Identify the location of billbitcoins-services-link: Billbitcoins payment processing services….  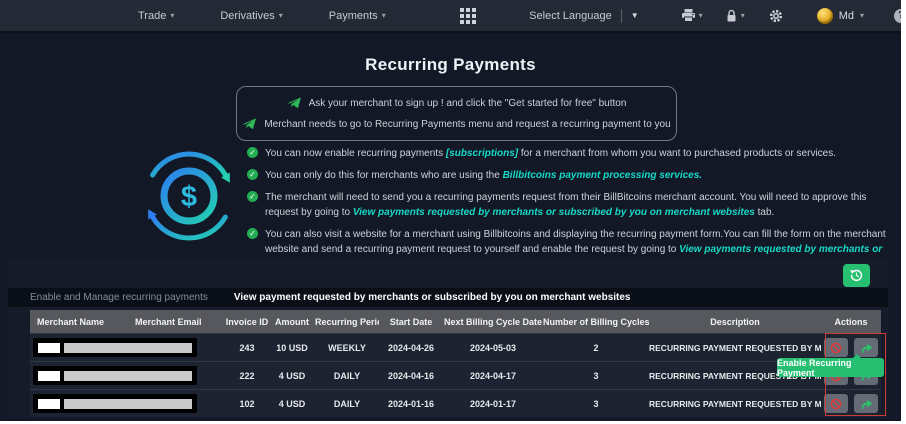
(603, 175).